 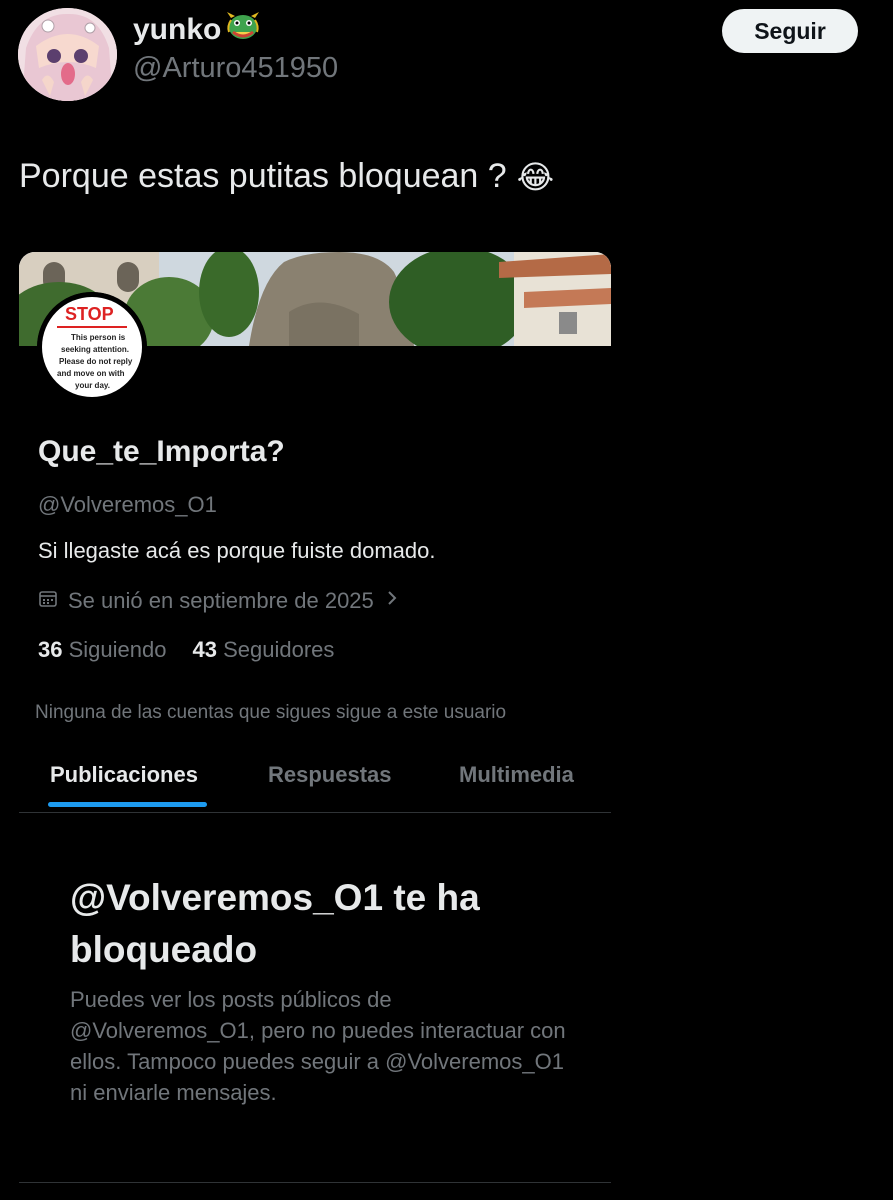 I want to click on author-name-text: yunko, so click(x=177, y=29).